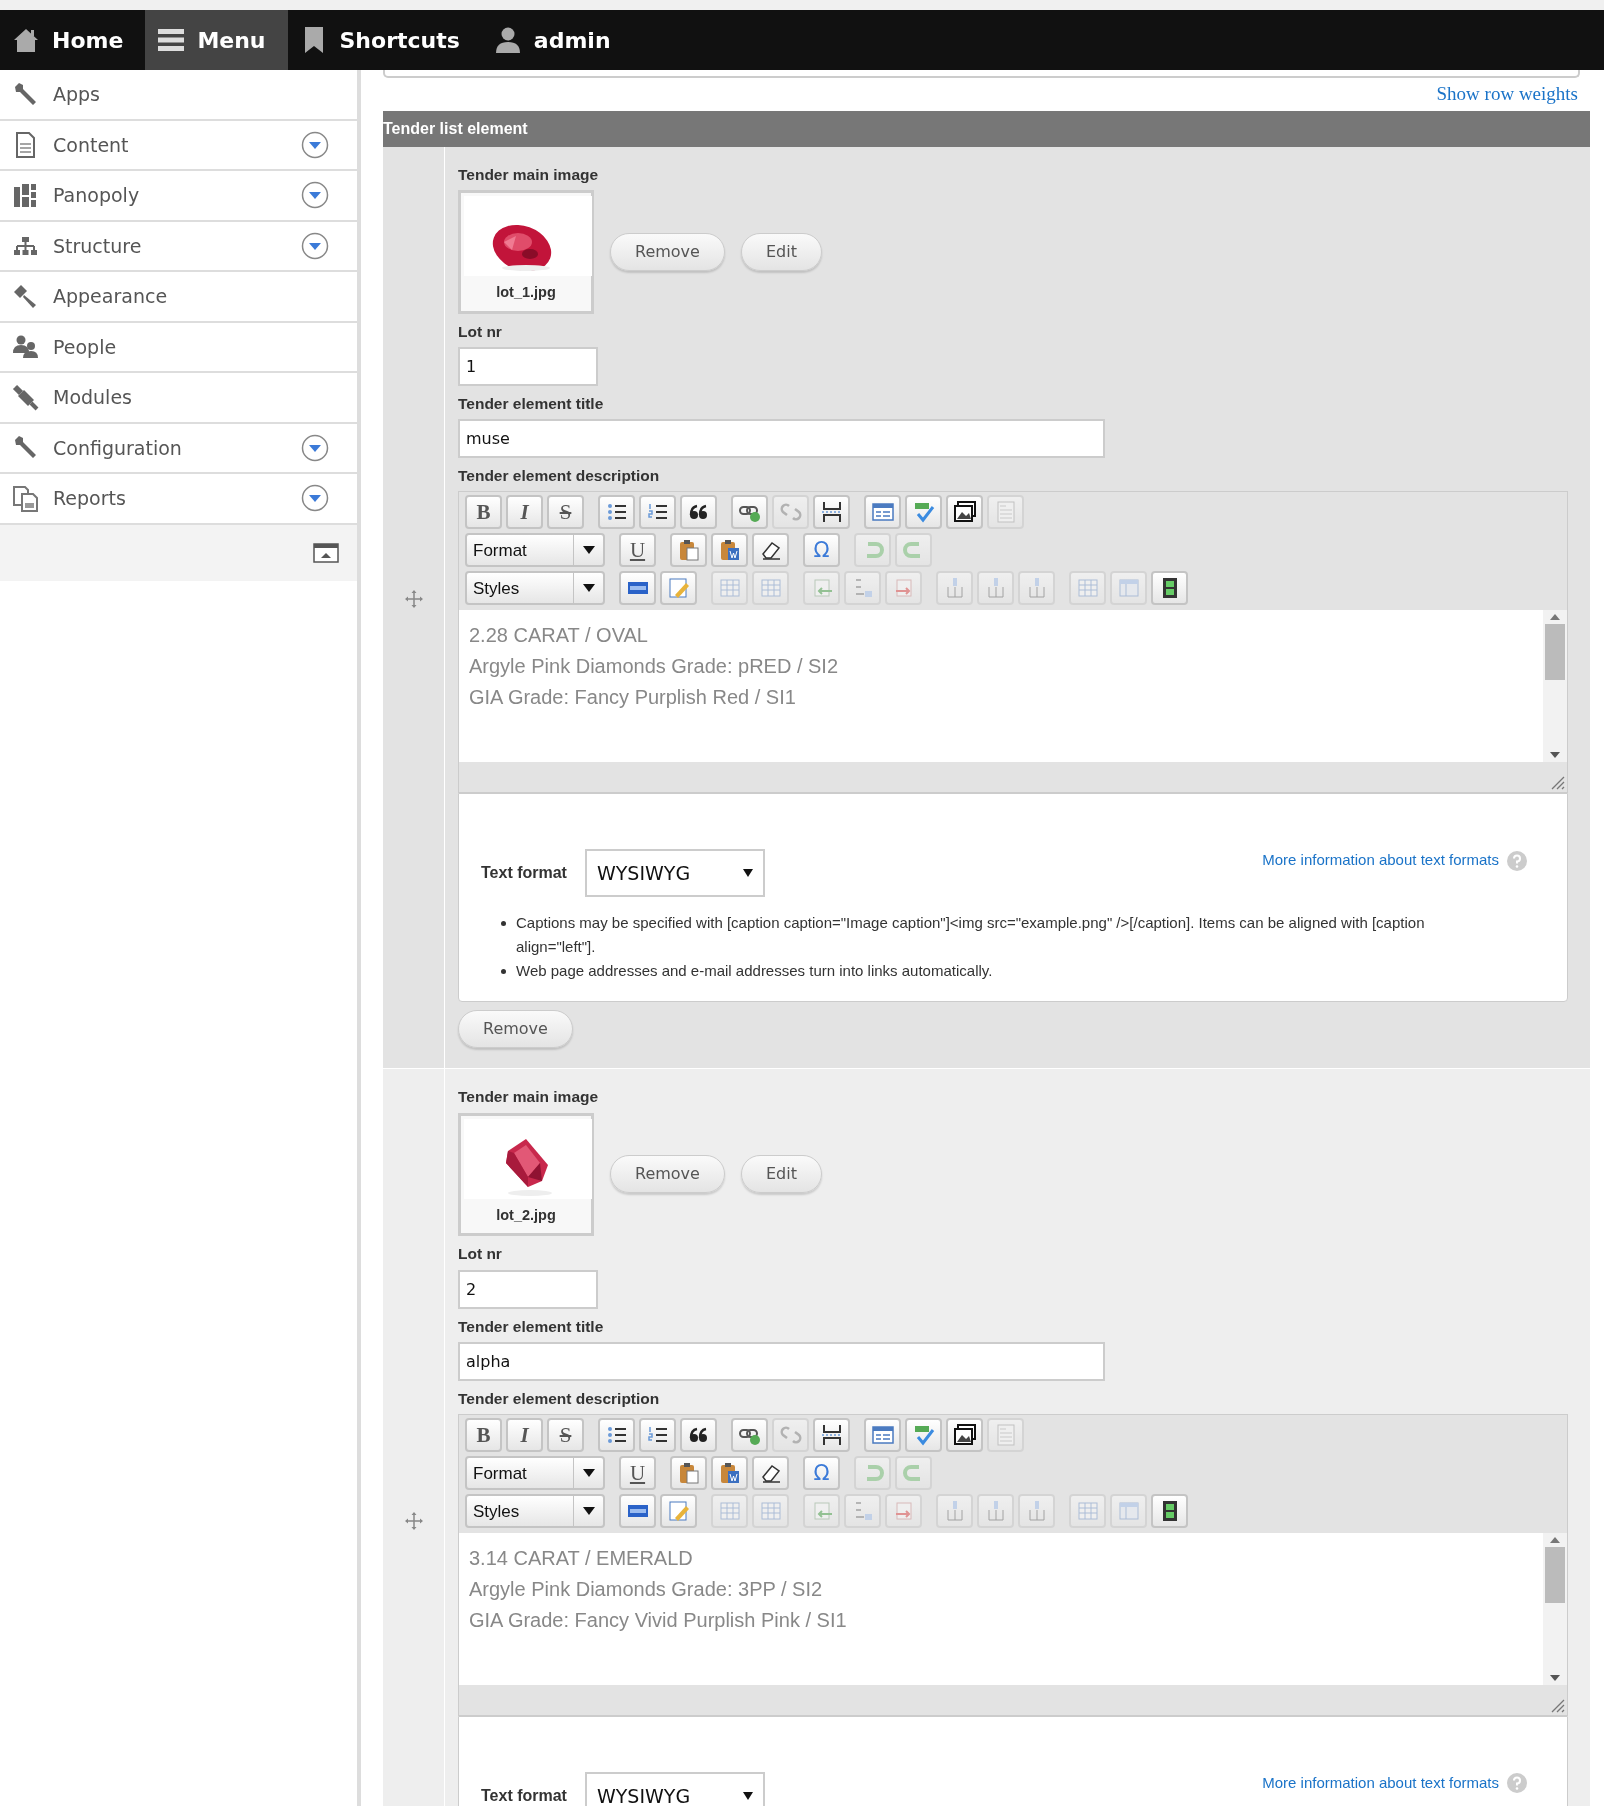 This screenshot has width=1604, height=1806. I want to click on field-label: Text format, so click(524, 873).